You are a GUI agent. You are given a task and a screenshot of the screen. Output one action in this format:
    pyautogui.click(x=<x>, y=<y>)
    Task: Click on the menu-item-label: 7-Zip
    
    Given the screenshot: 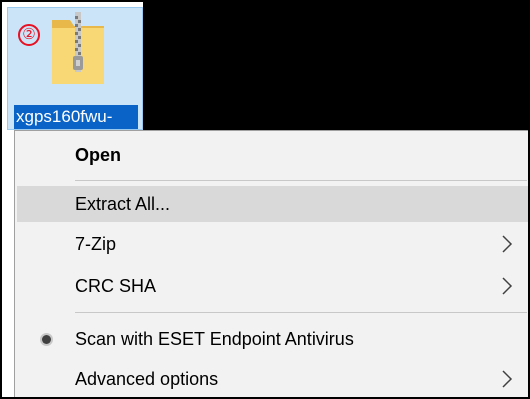 What is the action you would take?
    pyautogui.click(x=96, y=244)
    